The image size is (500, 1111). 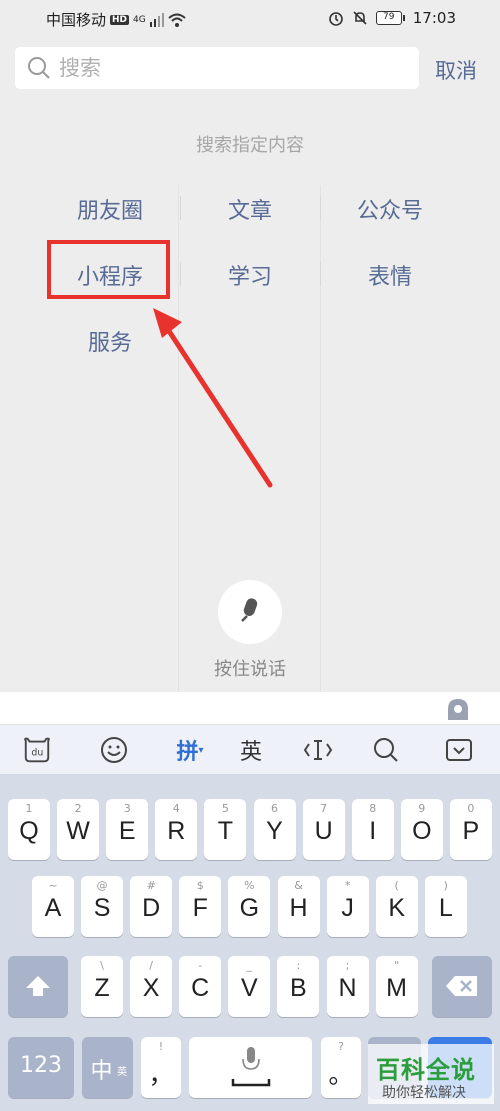 I want to click on key-y: 6Y, so click(x=274, y=829).